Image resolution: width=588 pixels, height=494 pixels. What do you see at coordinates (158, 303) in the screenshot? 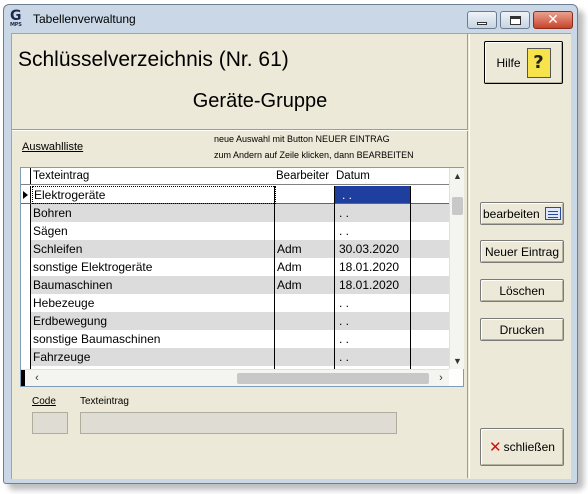
I see `cell-text: Hebezeuge` at bounding box center [158, 303].